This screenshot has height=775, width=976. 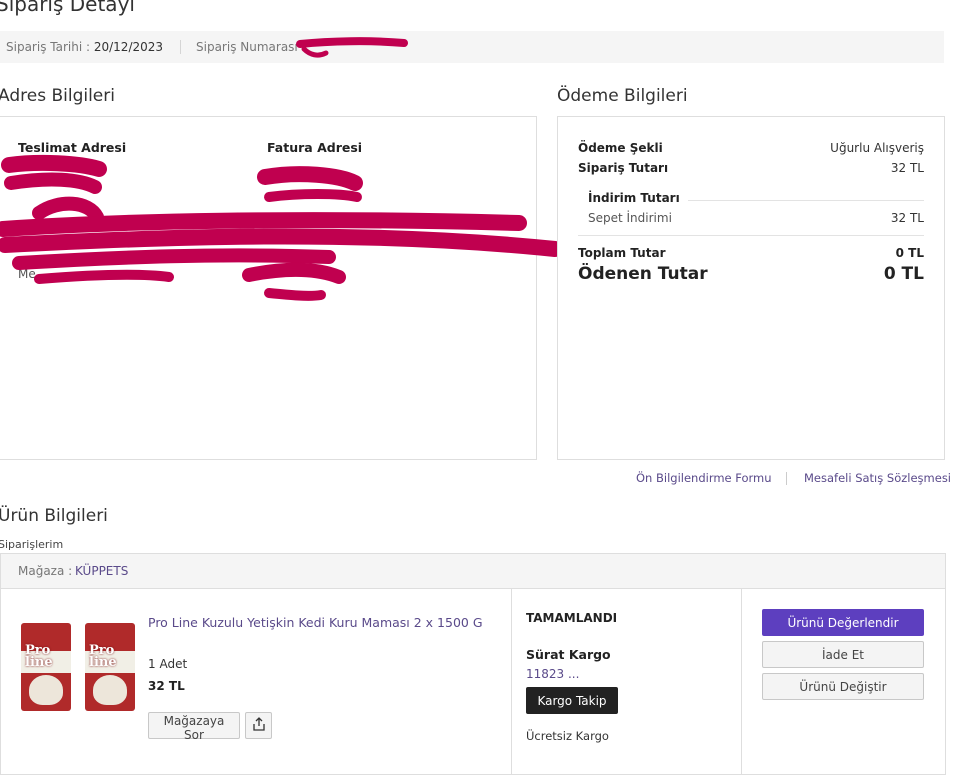 I want to click on breadcrumb: Siparişlerim, so click(x=31, y=544).